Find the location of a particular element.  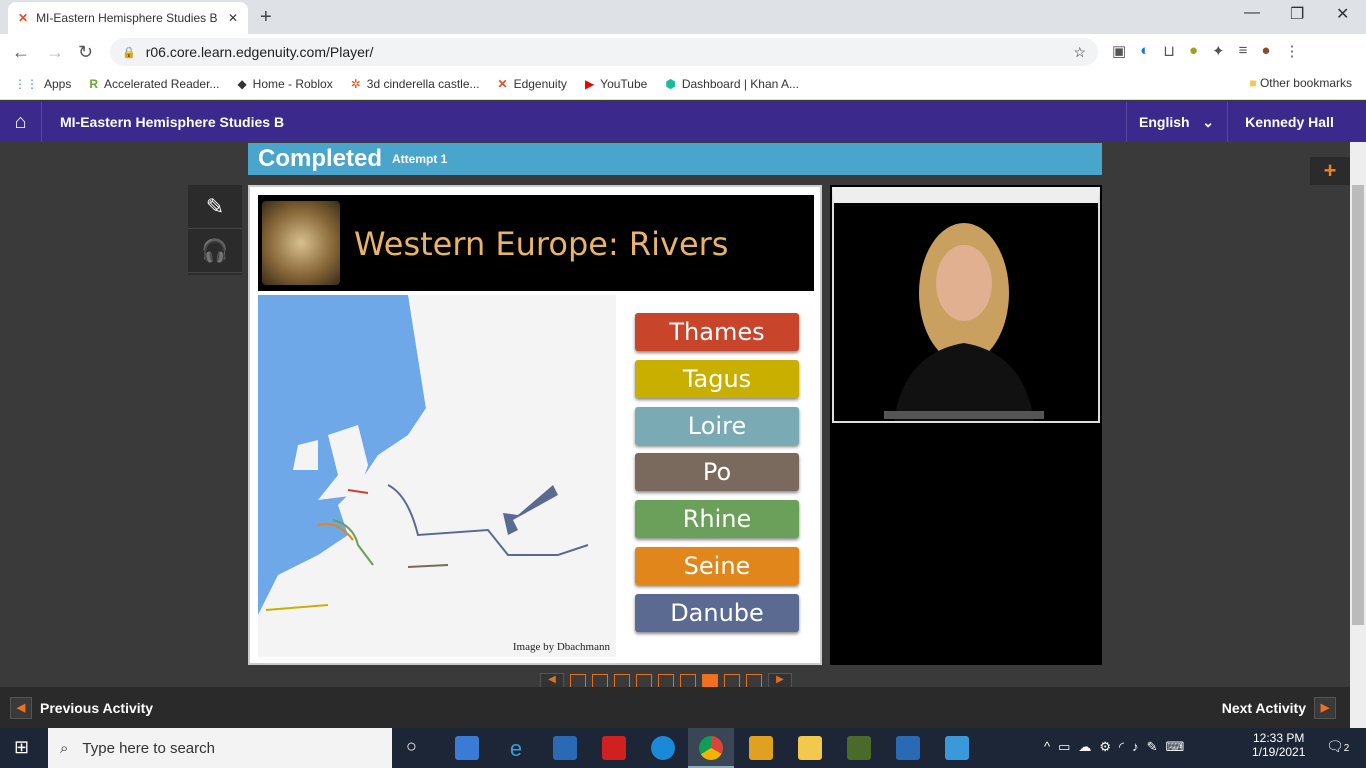

other-bookmarks: ■ Other bookmarks is located at coordinates (1300, 83).